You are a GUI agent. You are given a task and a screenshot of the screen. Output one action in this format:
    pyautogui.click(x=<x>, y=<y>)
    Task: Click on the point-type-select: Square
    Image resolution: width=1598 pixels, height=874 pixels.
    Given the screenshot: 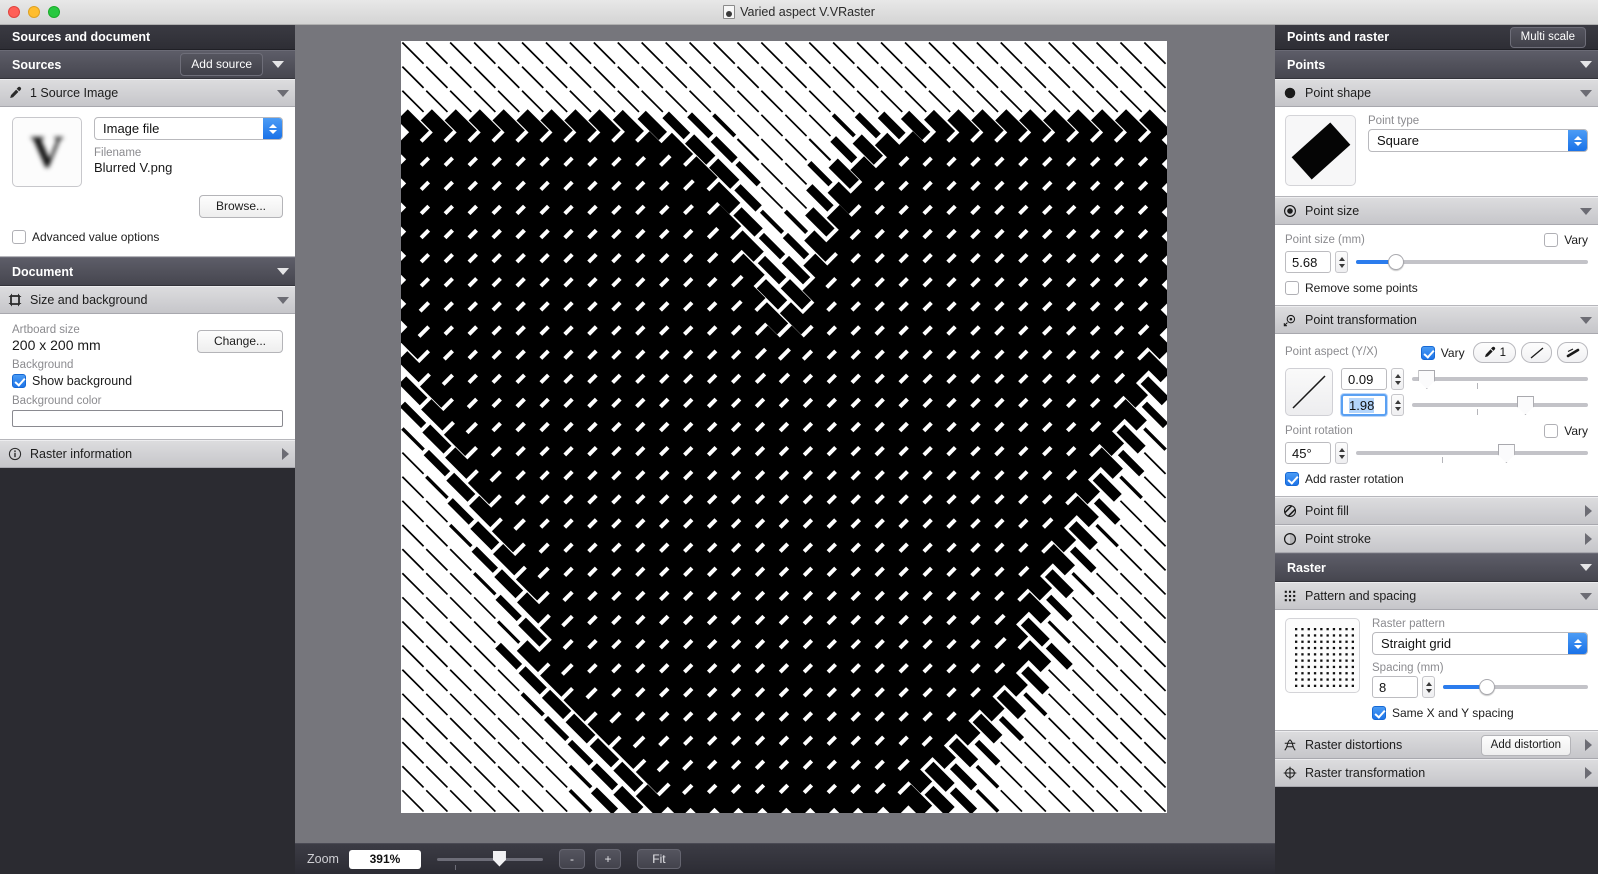 What is the action you would take?
    pyautogui.click(x=1478, y=140)
    